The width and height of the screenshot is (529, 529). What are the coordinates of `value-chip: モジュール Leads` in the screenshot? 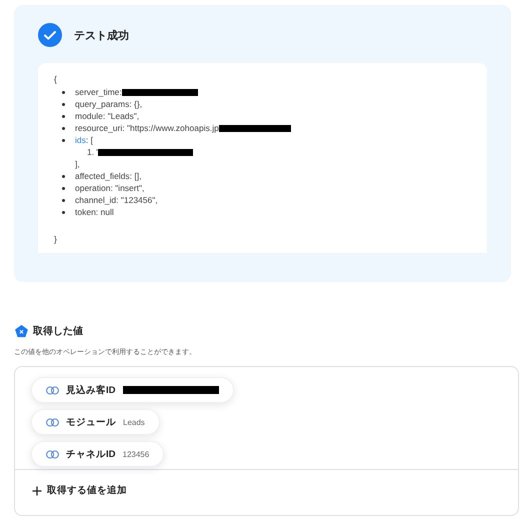 It's located at (95, 422).